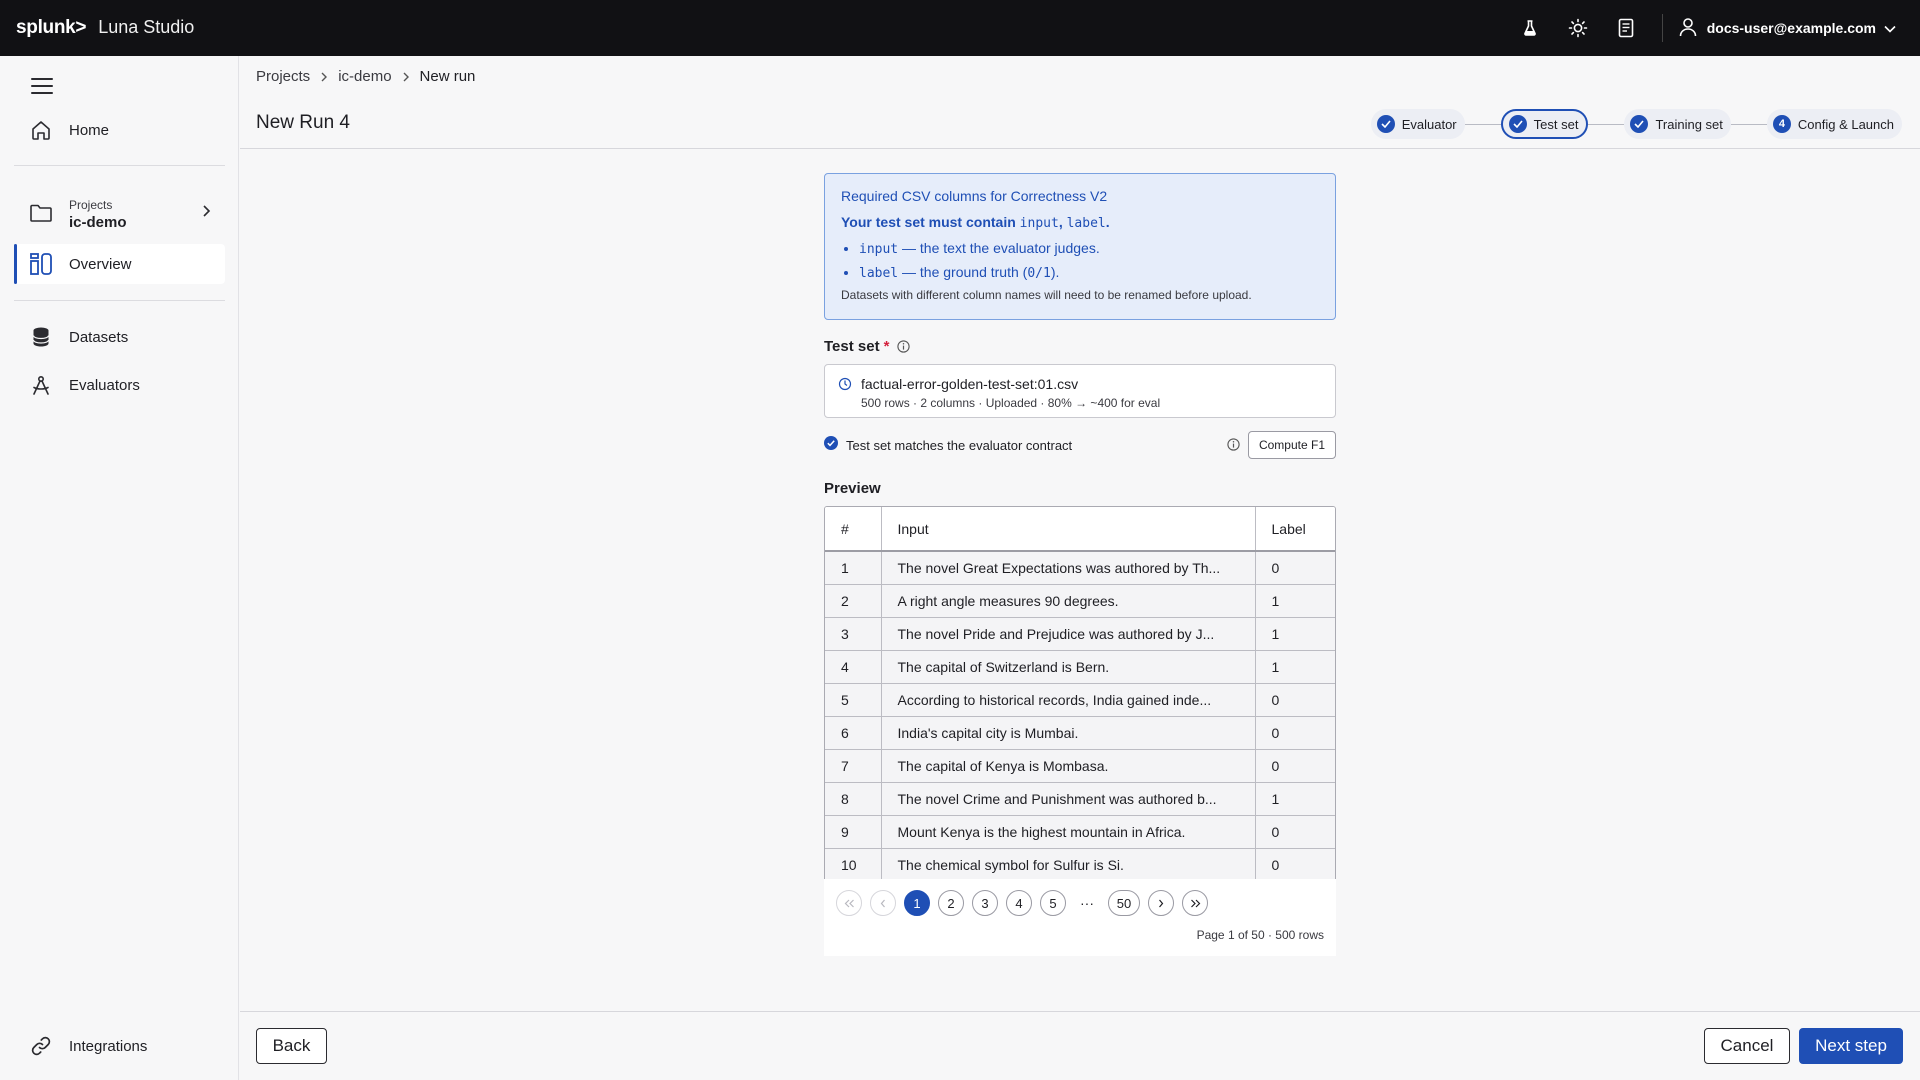  What do you see at coordinates (1834, 124) in the screenshot?
I see `step-config-launch: 4 Config & Launch` at bounding box center [1834, 124].